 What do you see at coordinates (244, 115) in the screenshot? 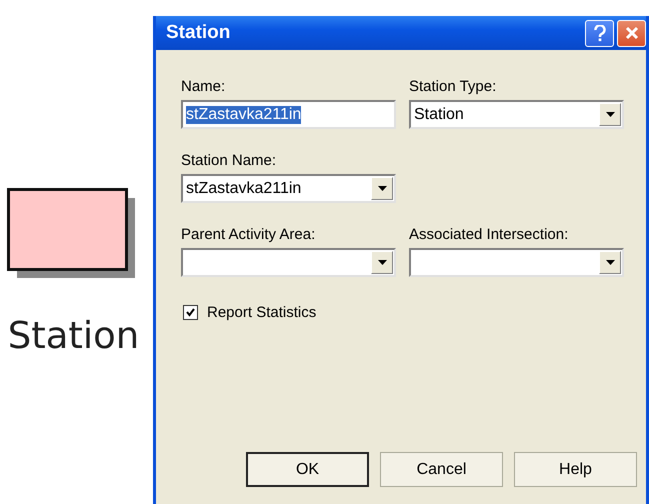
I see `field-value: stZastavka211in` at bounding box center [244, 115].